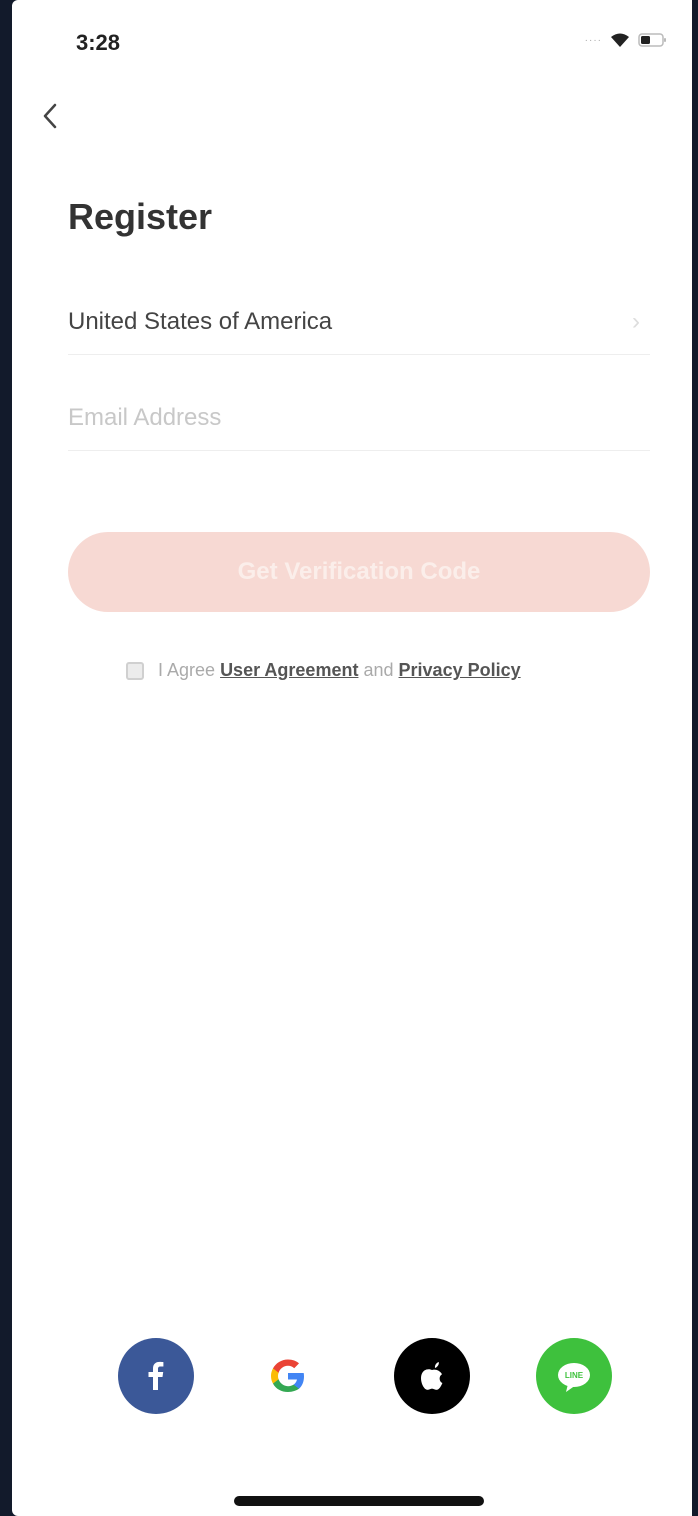 The width and height of the screenshot is (698, 1516). I want to click on facebook-login-button, so click(156, 1376).